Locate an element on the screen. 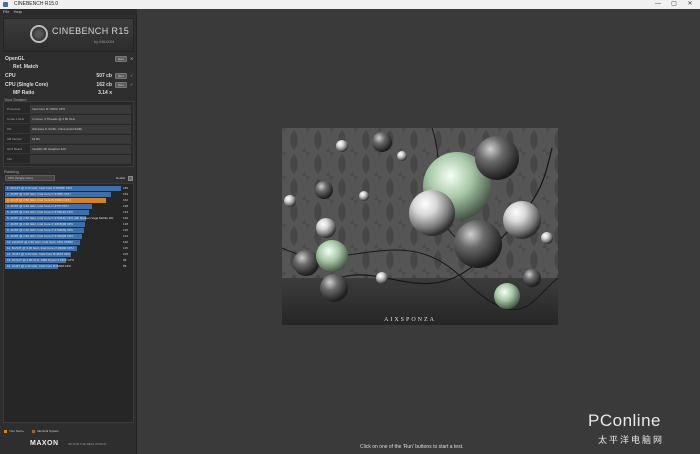  info-field is located at coordinates (80, 159).